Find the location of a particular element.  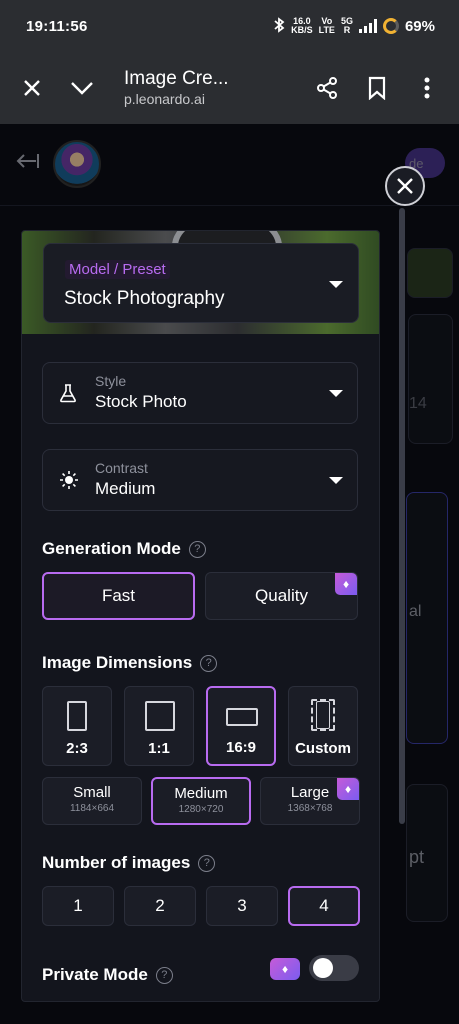

network-speed: 16.0 KB/S is located at coordinates (302, 25).